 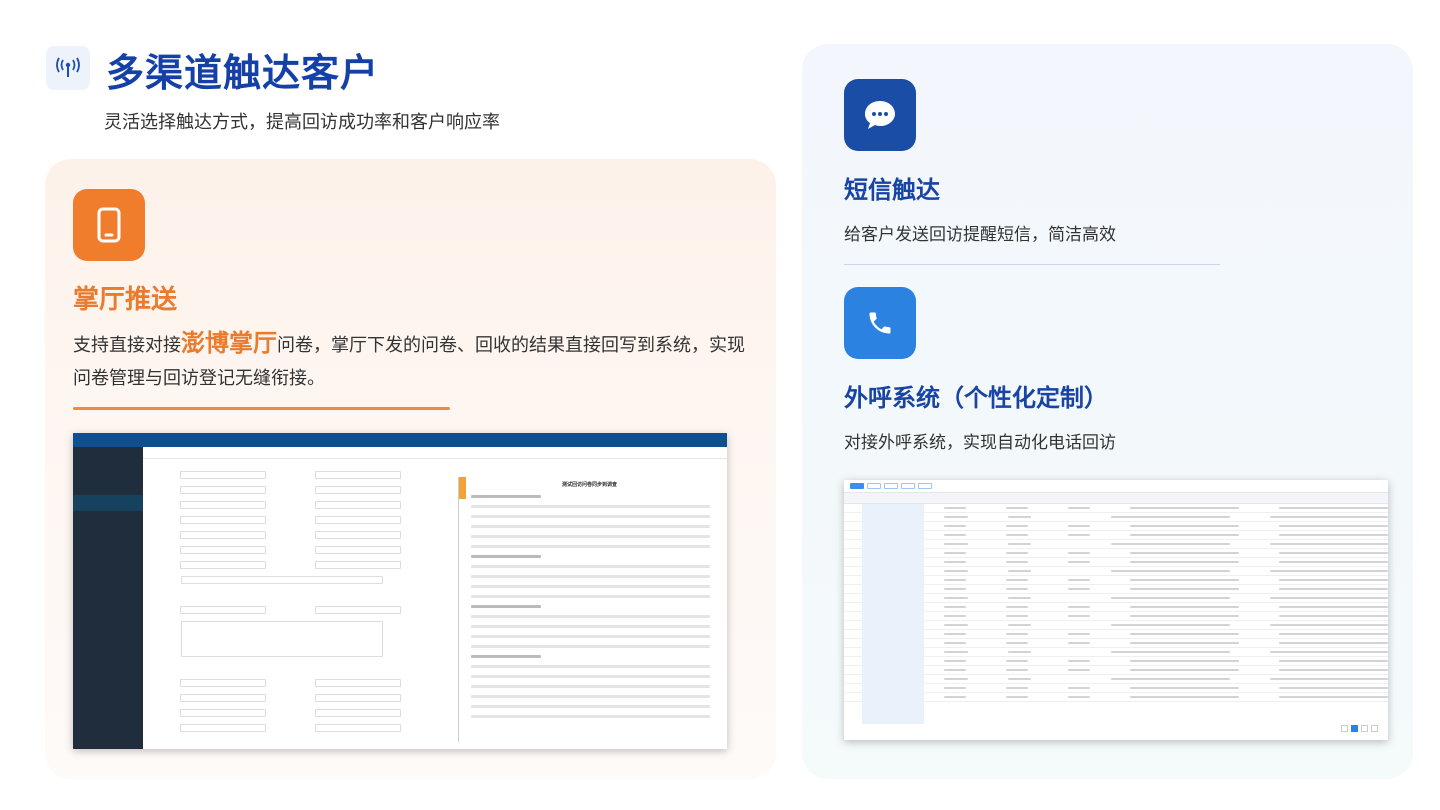 I want to click on screenshot-form, so click(x=280, y=604).